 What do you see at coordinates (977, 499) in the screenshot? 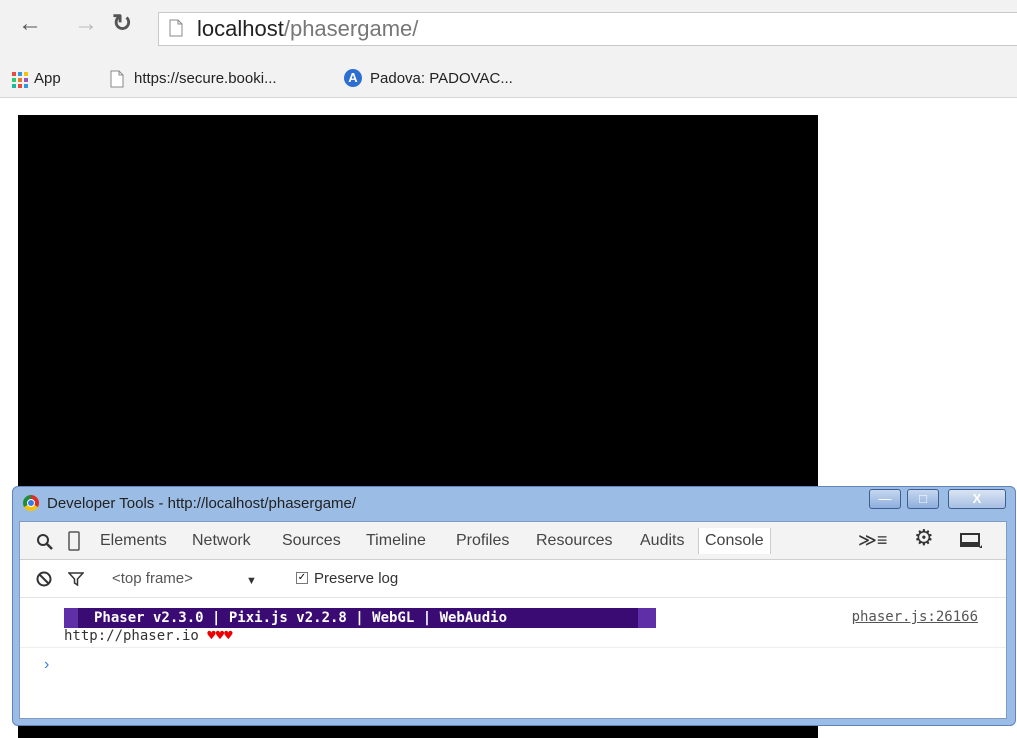
I see `close-button: X` at bounding box center [977, 499].